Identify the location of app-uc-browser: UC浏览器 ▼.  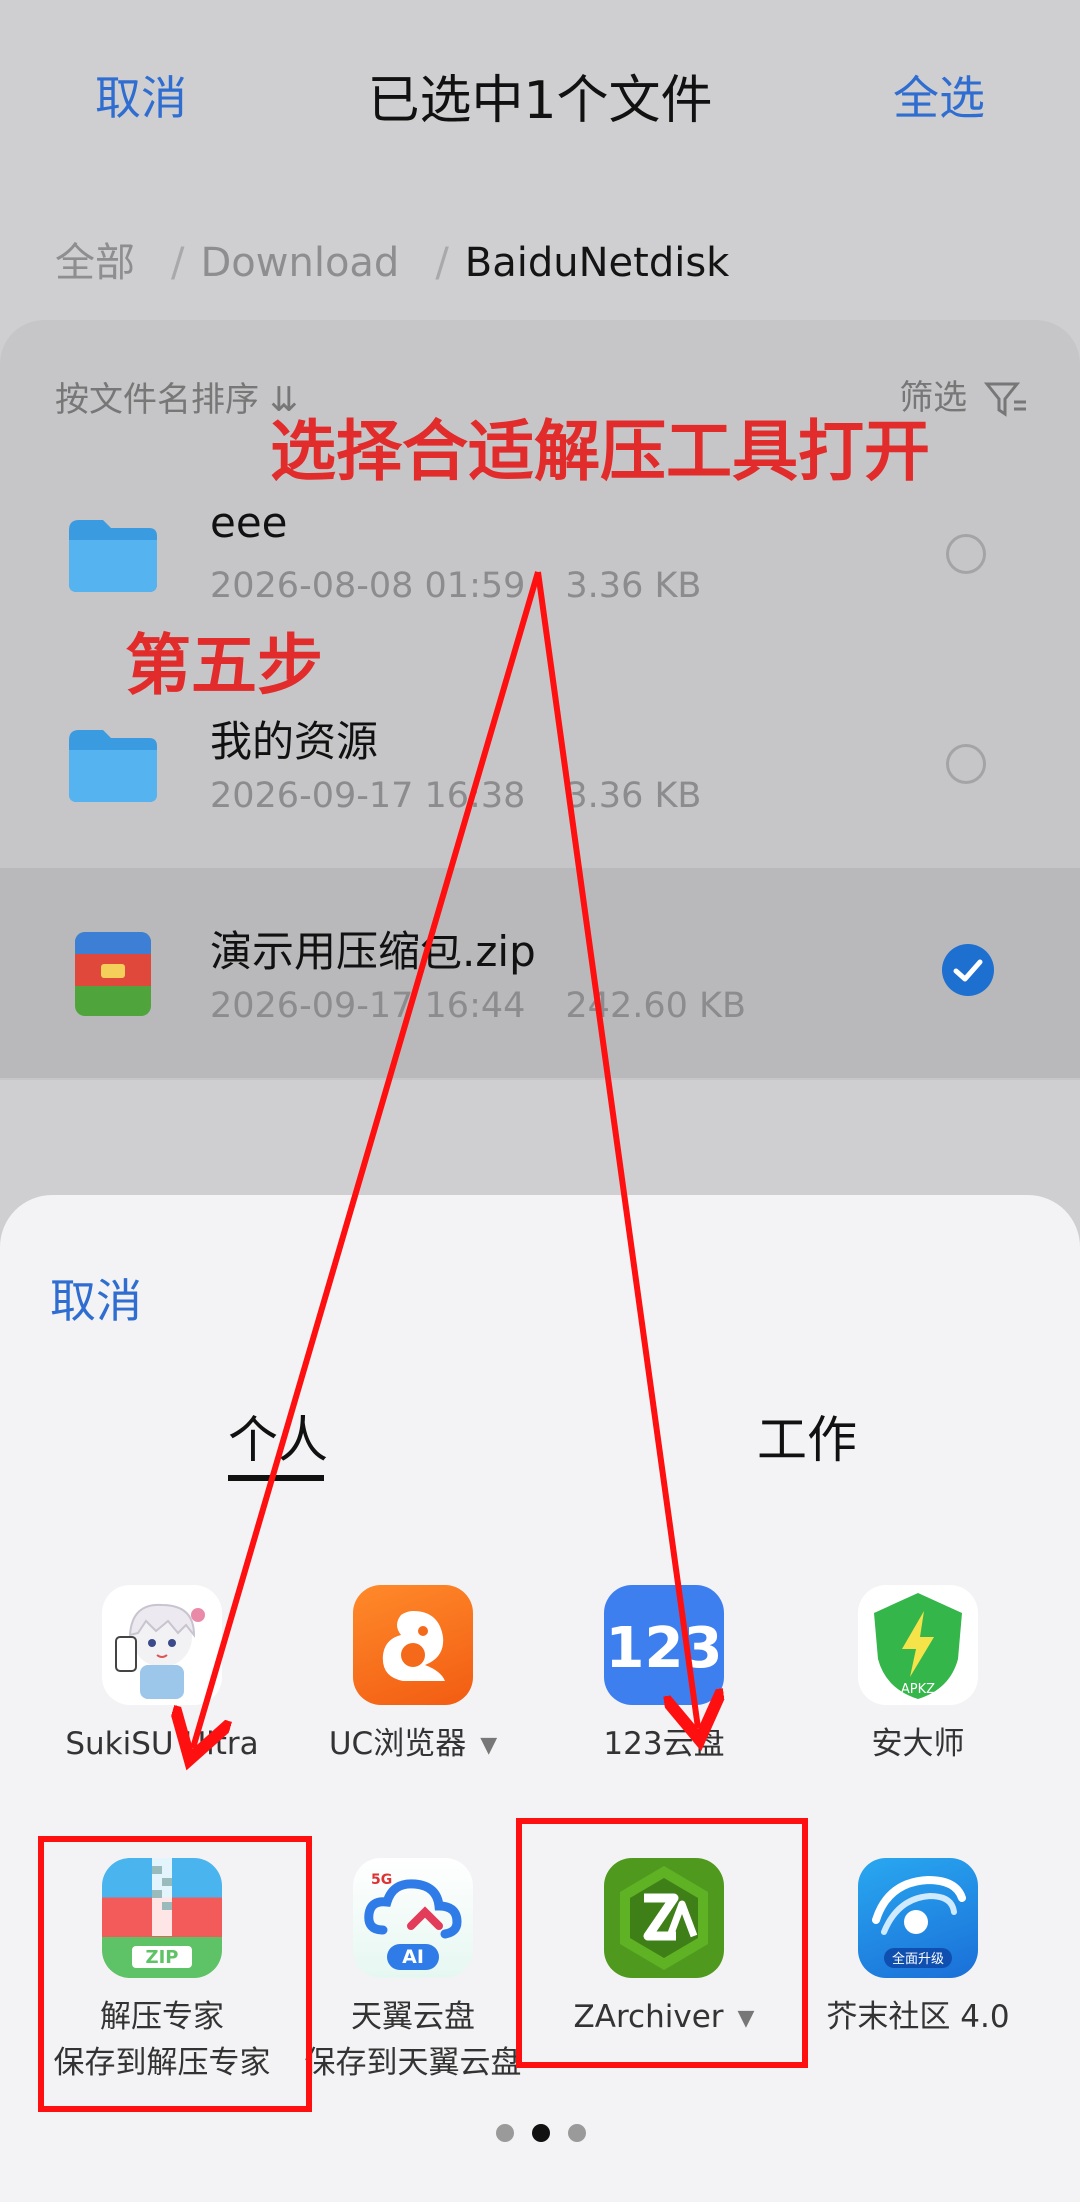
(413, 1677).